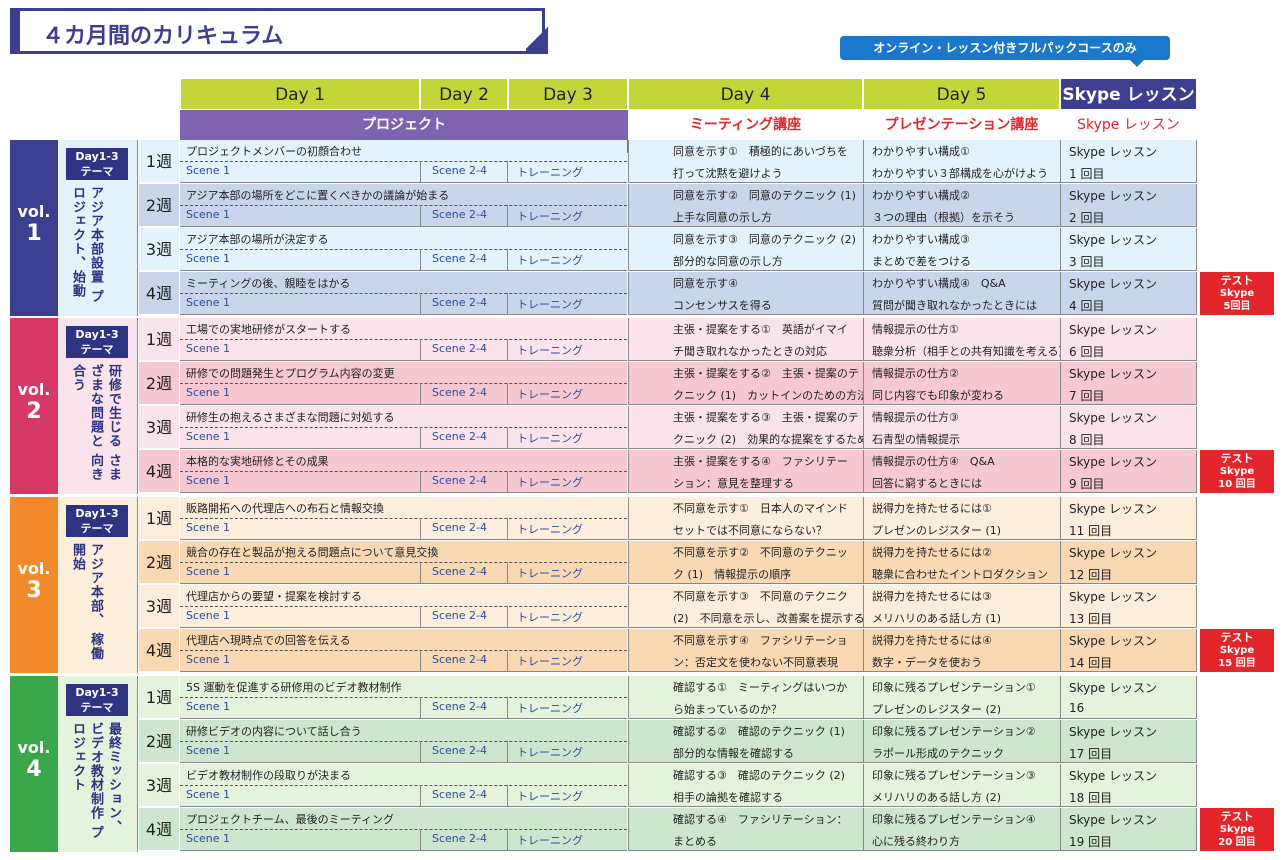 The image size is (1285, 860). What do you see at coordinates (915, 373) in the screenshot?
I see `day5-line1: 情報提示の仕方②` at bounding box center [915, 373].